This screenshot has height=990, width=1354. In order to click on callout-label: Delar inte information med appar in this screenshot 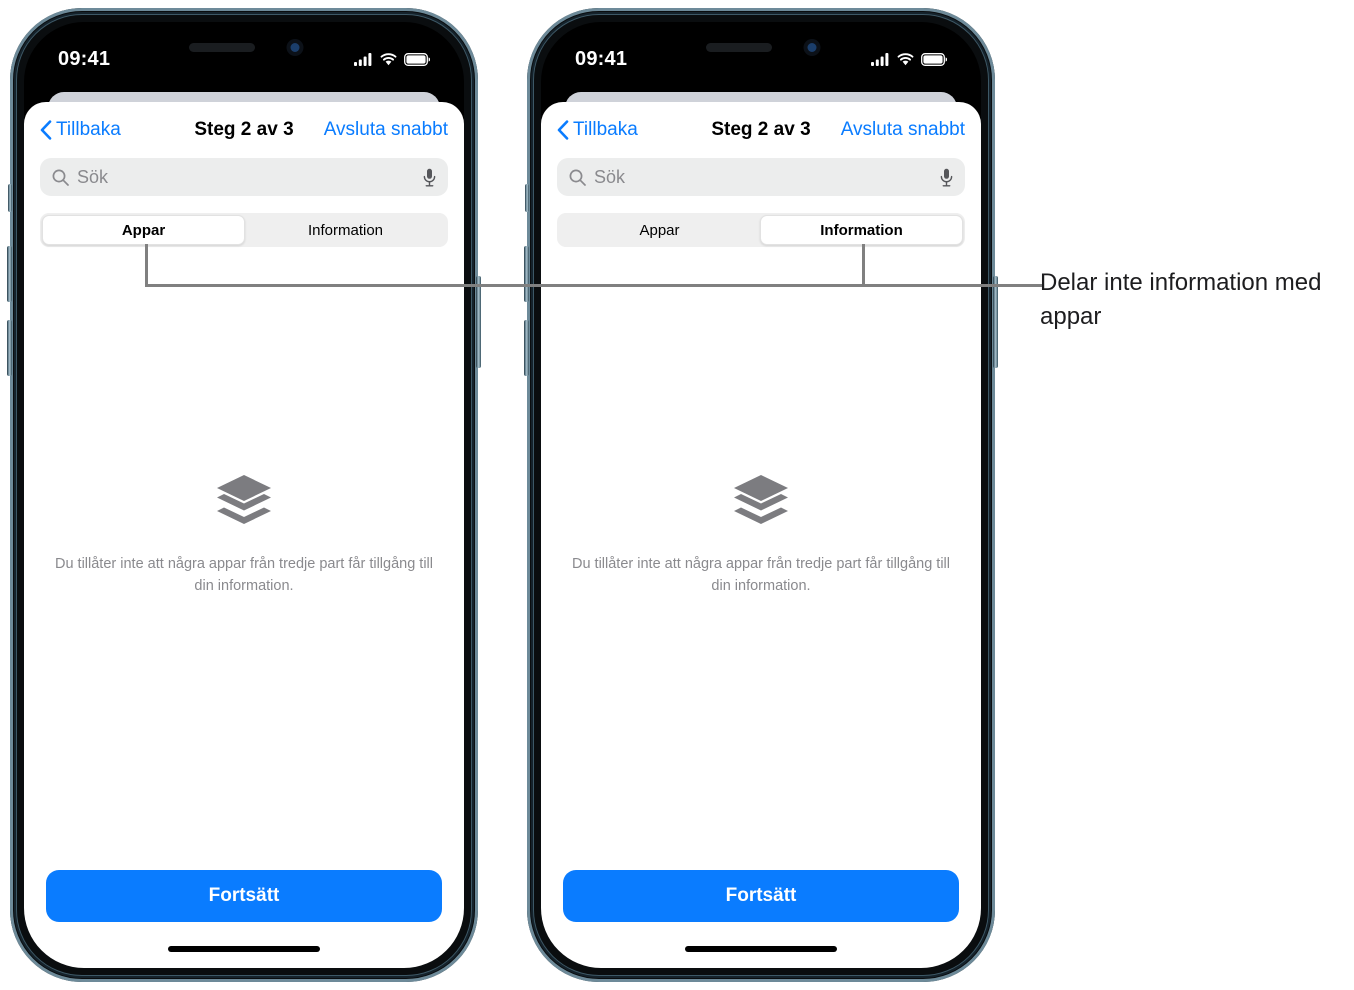, I will do `click(1181, 300)`.